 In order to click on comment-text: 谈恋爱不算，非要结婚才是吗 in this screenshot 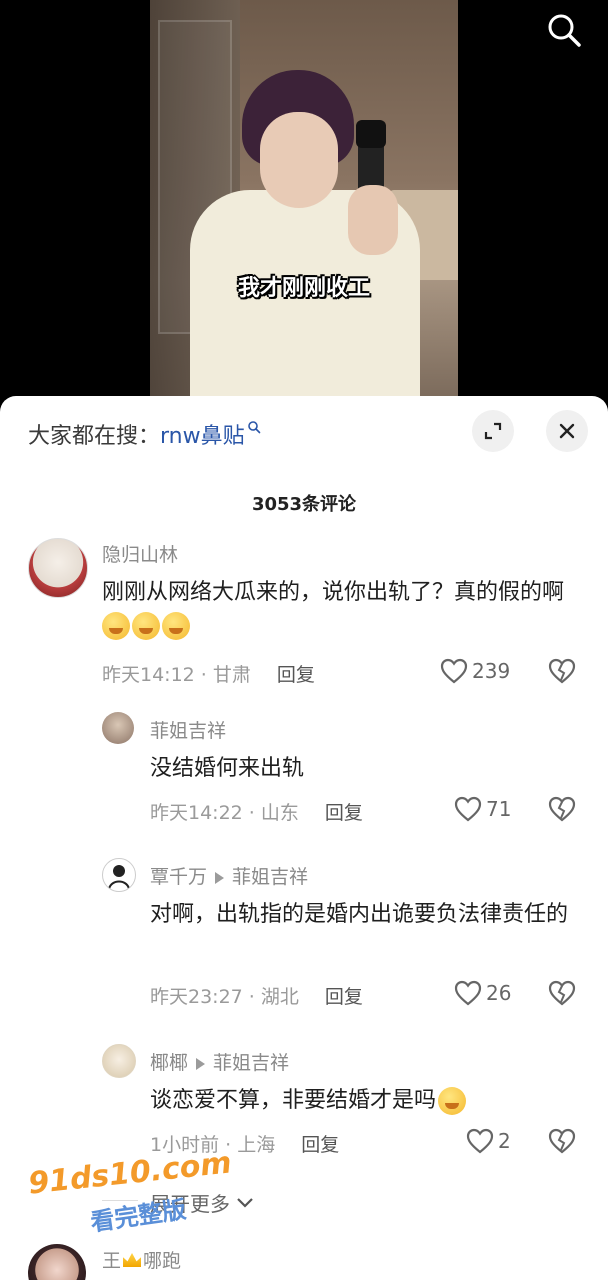, I will do `click(370, 1100)`.